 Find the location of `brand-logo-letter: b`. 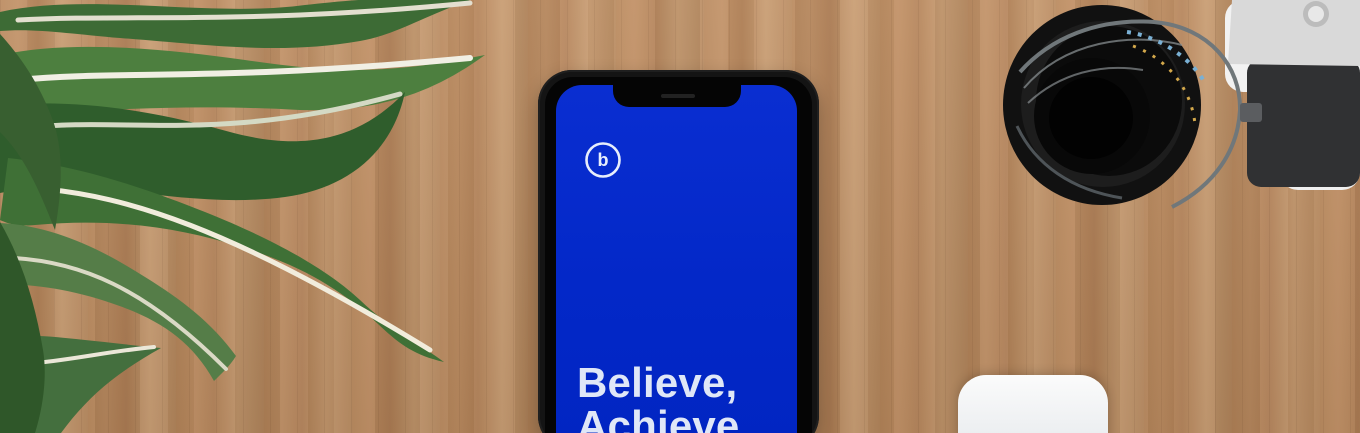

brand-logo-letter: b is located at coordinates (603, 160).